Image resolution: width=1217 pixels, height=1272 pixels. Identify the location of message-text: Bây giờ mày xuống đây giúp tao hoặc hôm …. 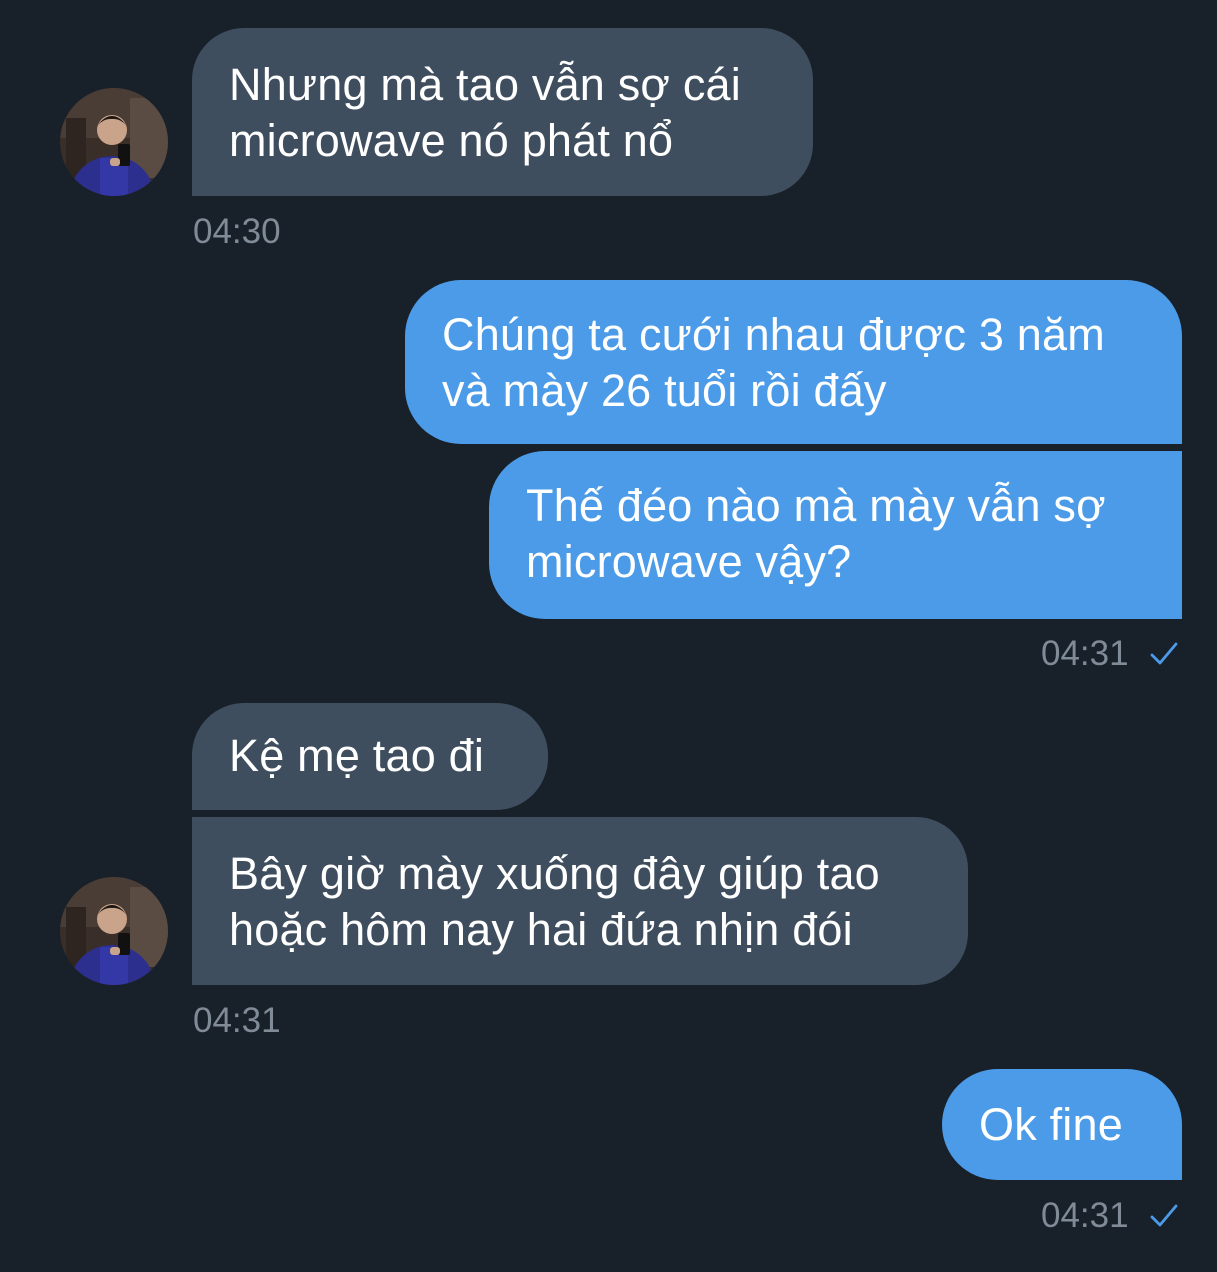
(554, 901).